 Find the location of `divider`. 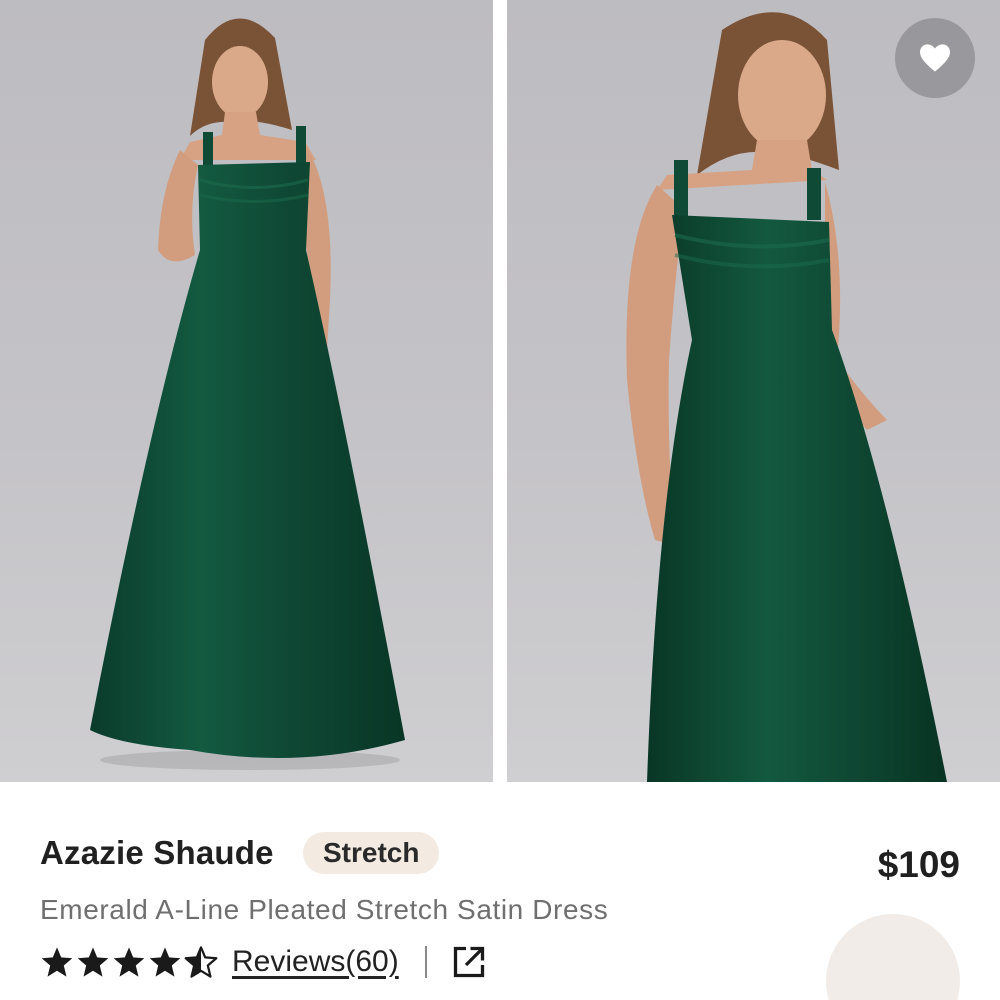

divider is located at coordinates (425, 962).